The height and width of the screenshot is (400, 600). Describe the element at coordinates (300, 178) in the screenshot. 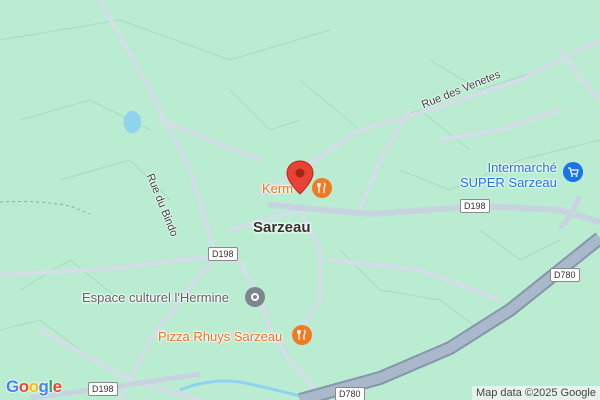

I see `location-pin-icon` at that location.